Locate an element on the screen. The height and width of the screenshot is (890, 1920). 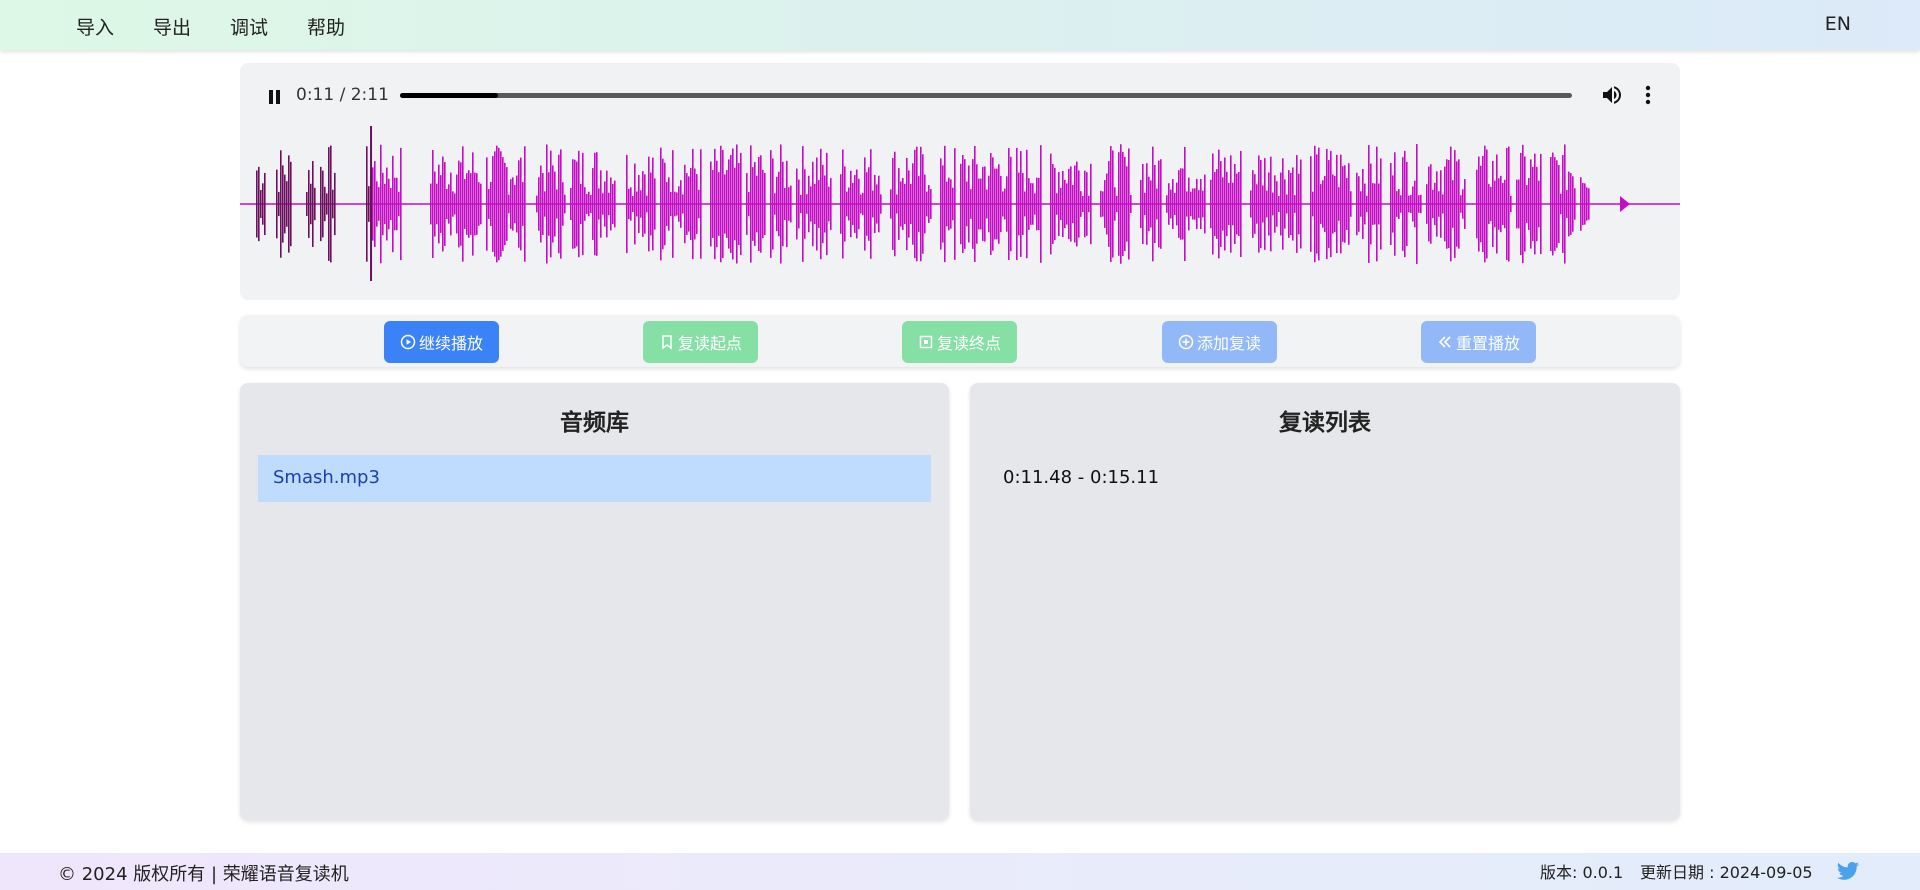
nav-debug: 调试 is located at coordinates (249, 26).